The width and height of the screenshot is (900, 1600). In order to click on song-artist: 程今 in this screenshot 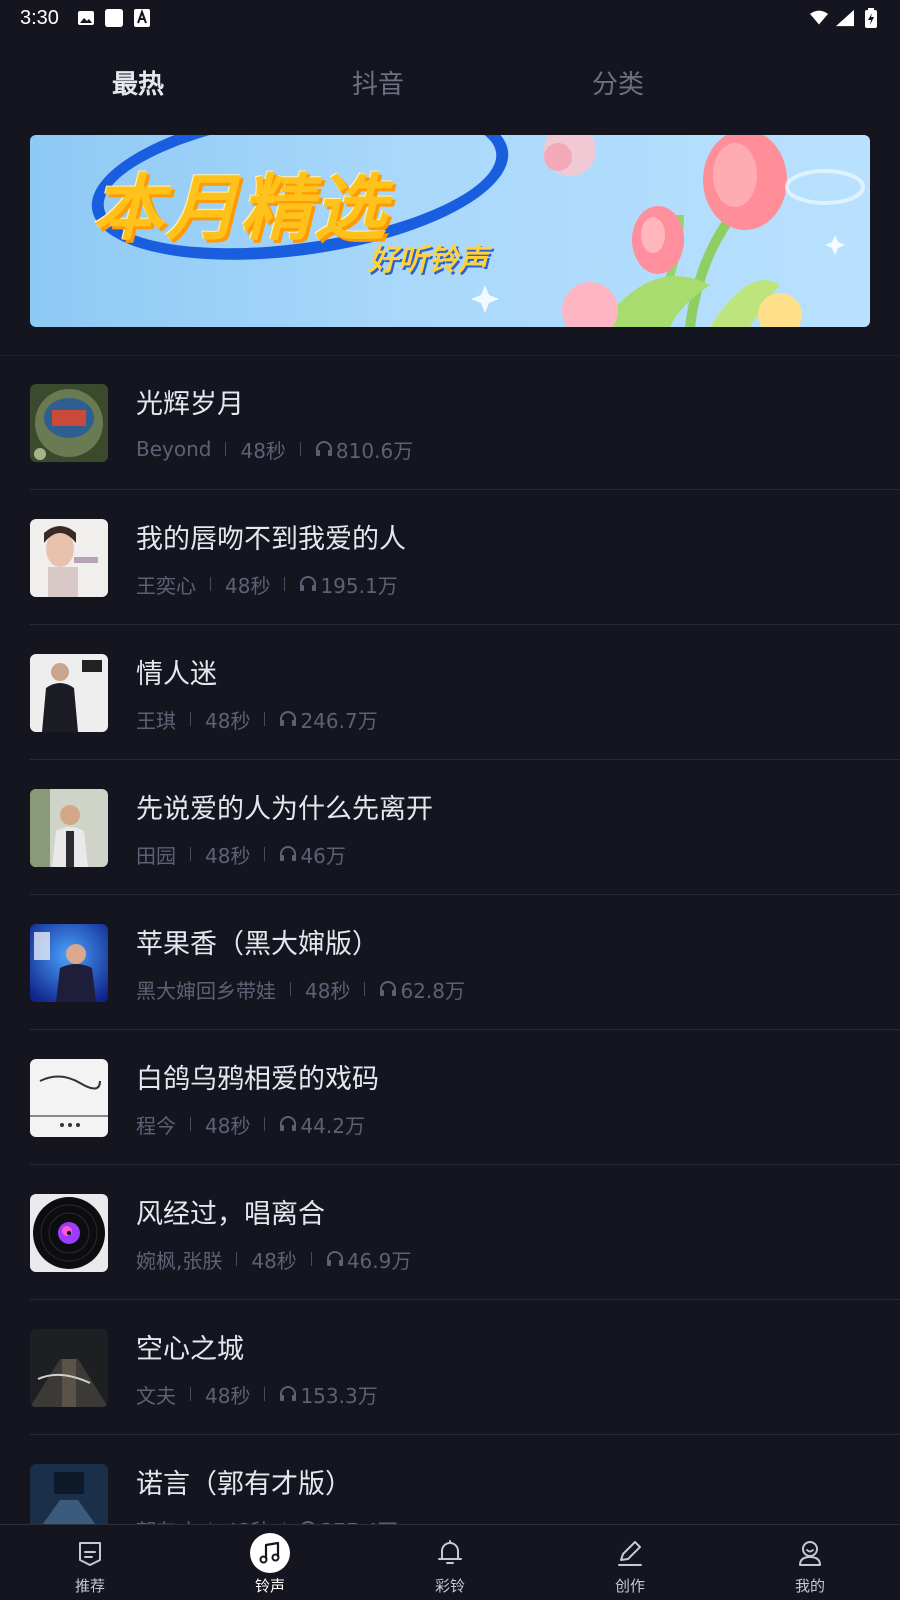, I will do `click(156, 1125)`.